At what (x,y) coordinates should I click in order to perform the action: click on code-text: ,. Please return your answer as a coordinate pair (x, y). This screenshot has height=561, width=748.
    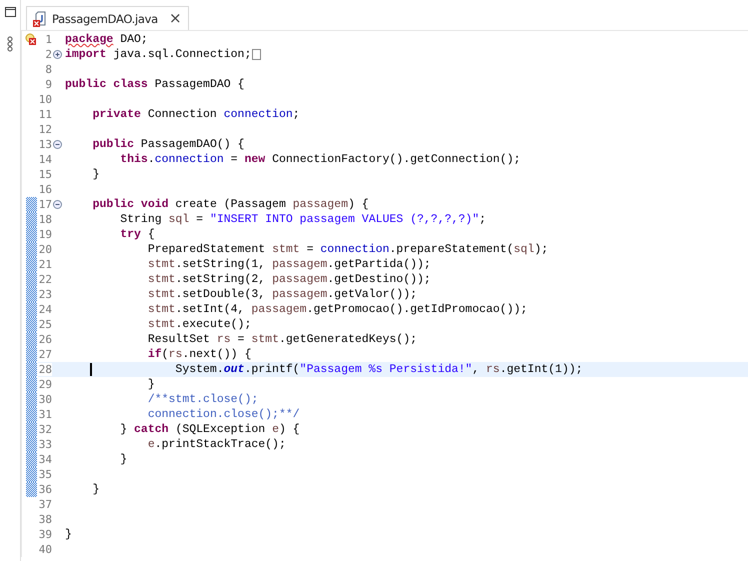
    Looking at the image, I should click on (476, 369).